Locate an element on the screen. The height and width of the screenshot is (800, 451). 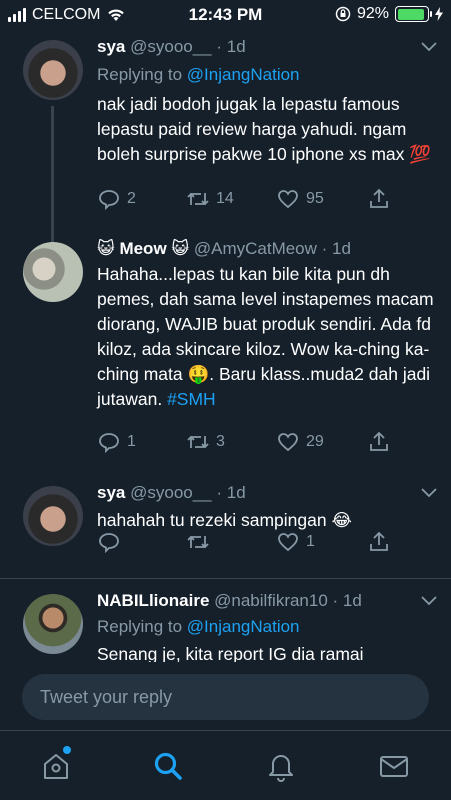
tab-messages is located at coordinates (394, 766).